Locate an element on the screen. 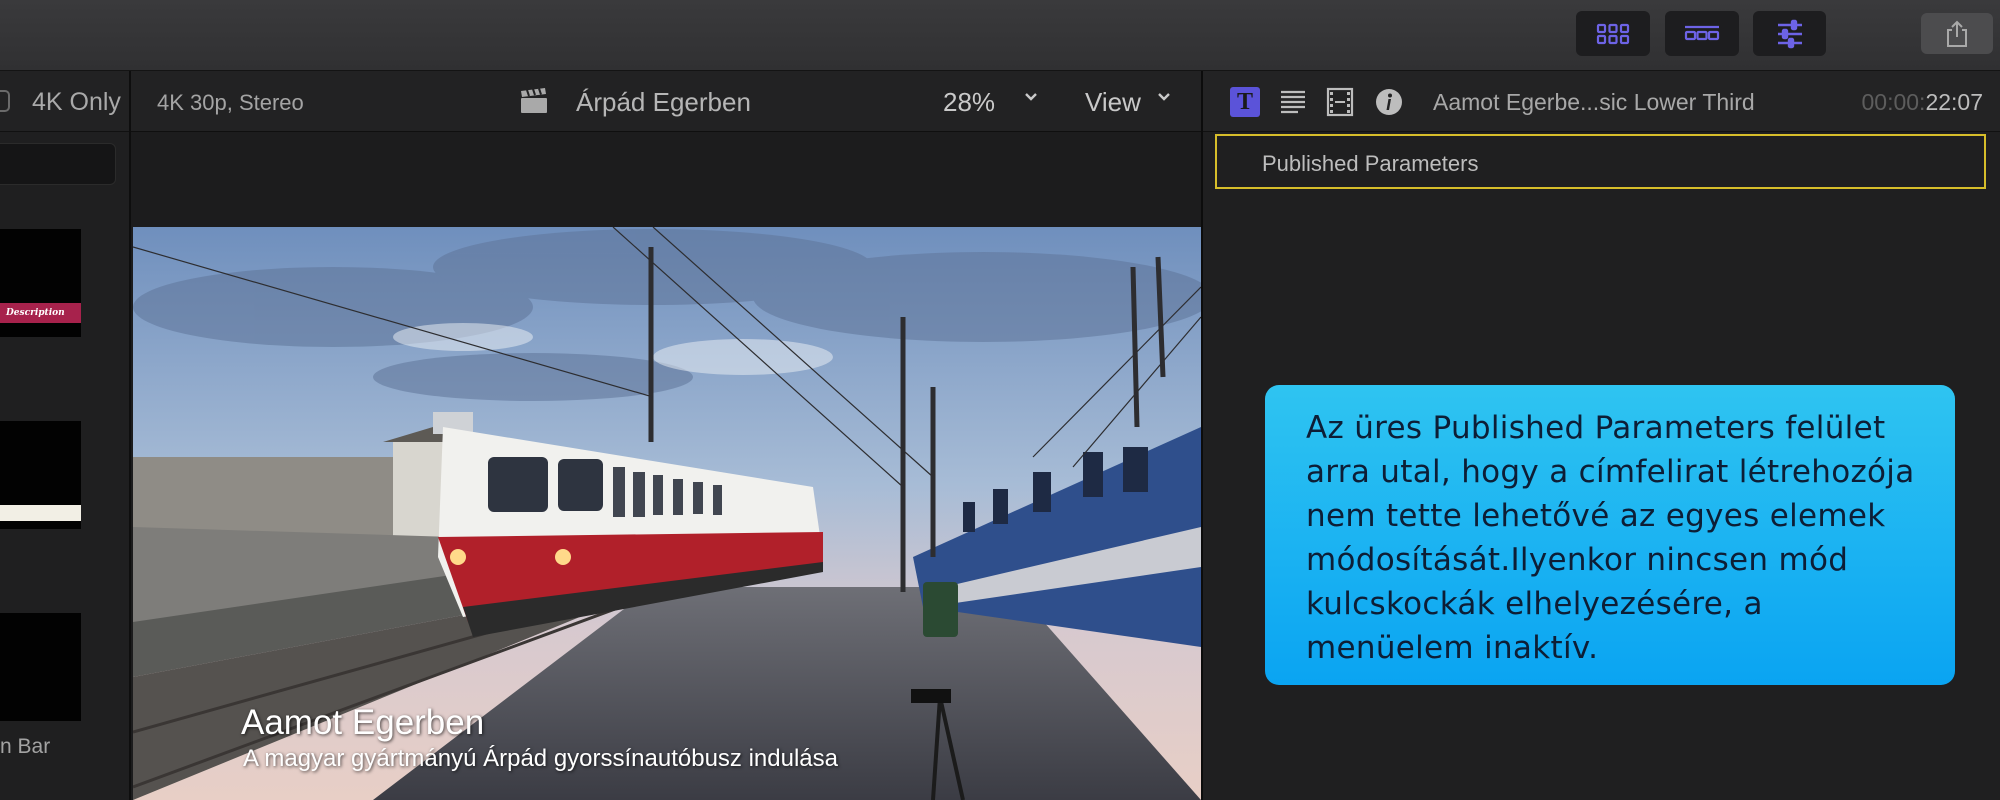  published-parameters-label: Published Parameters is located at coordinates (1370, 163).